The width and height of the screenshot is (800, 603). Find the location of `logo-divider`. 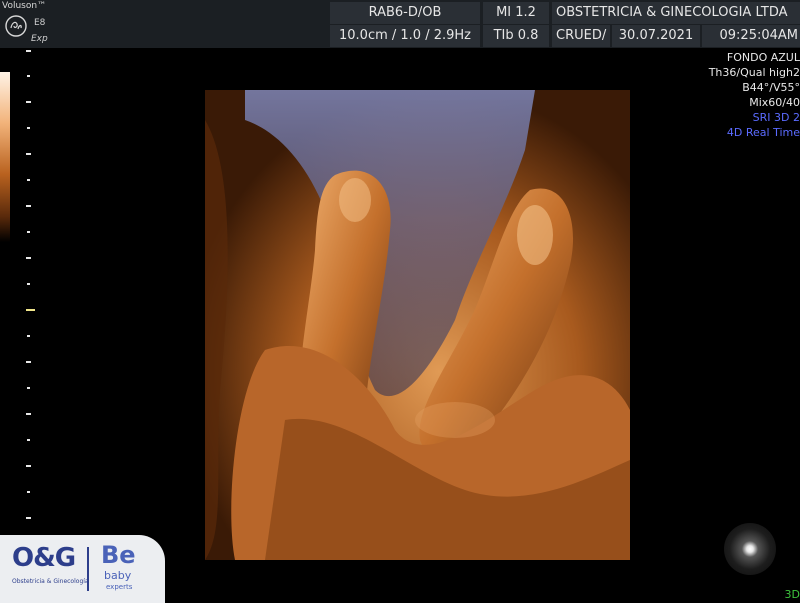

logo-divider is located at coordinates (88, 569).